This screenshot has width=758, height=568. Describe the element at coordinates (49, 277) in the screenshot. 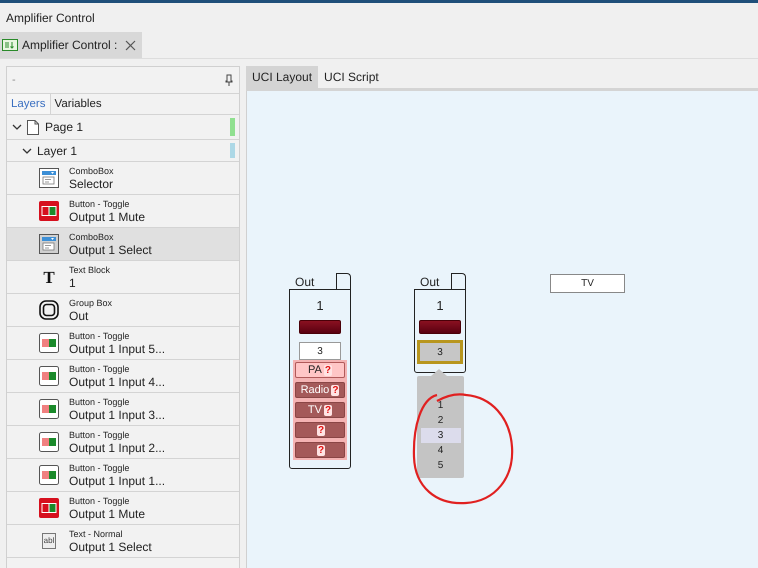

I see `text-block-icon: T` at that location.